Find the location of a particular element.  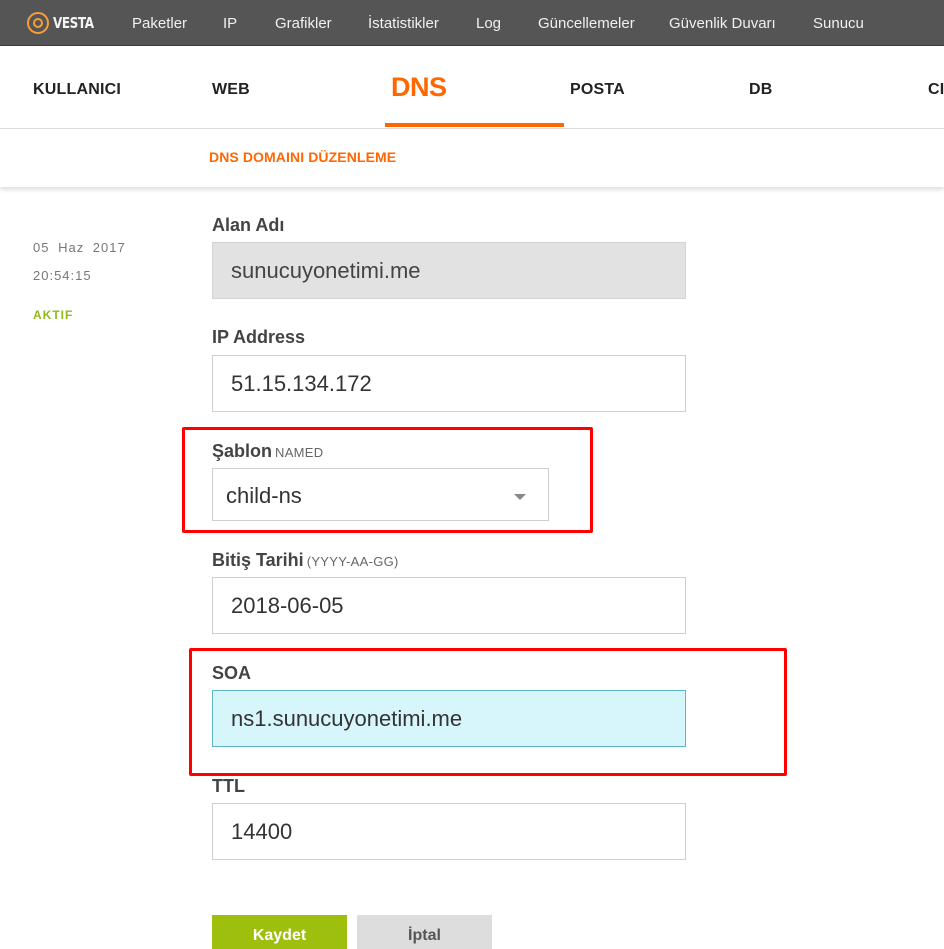

topnav-grafikler: Grafikler is located at coordinates (303, 23).